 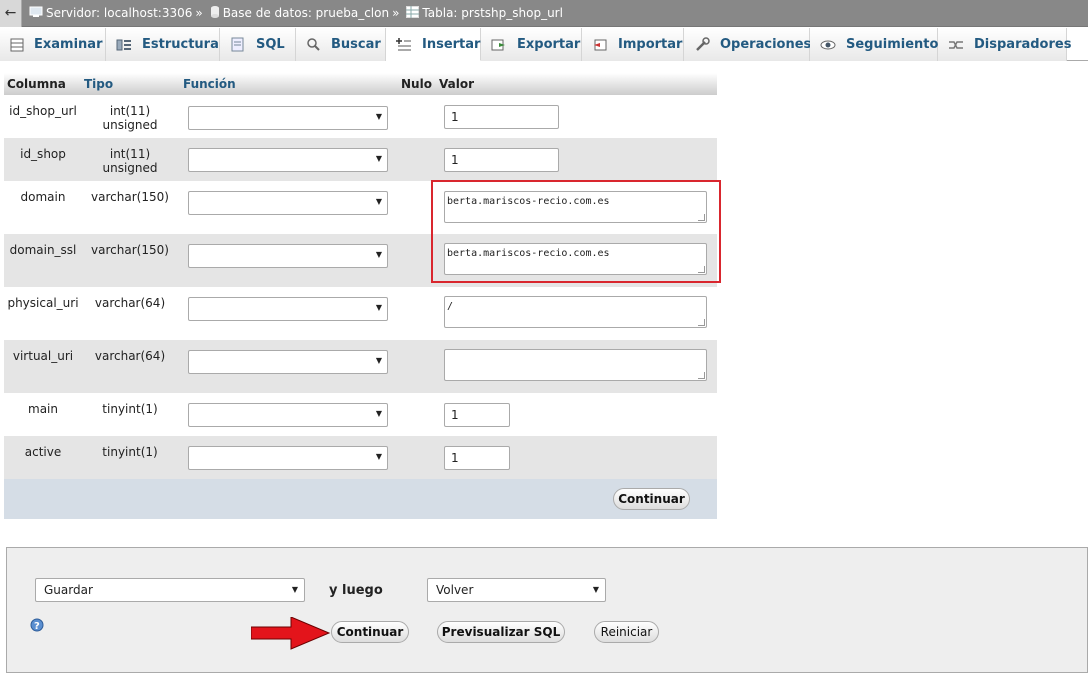 I want to click on tab-disparadores: Disparadores, so click(x=1004, y=44).